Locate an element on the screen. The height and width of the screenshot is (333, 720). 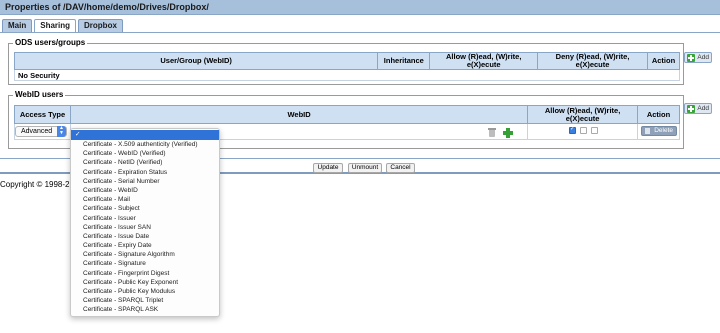
col-allow: Allow (R)ead, (W)rite, e(X)ecute is located at coordinates (484, 61).